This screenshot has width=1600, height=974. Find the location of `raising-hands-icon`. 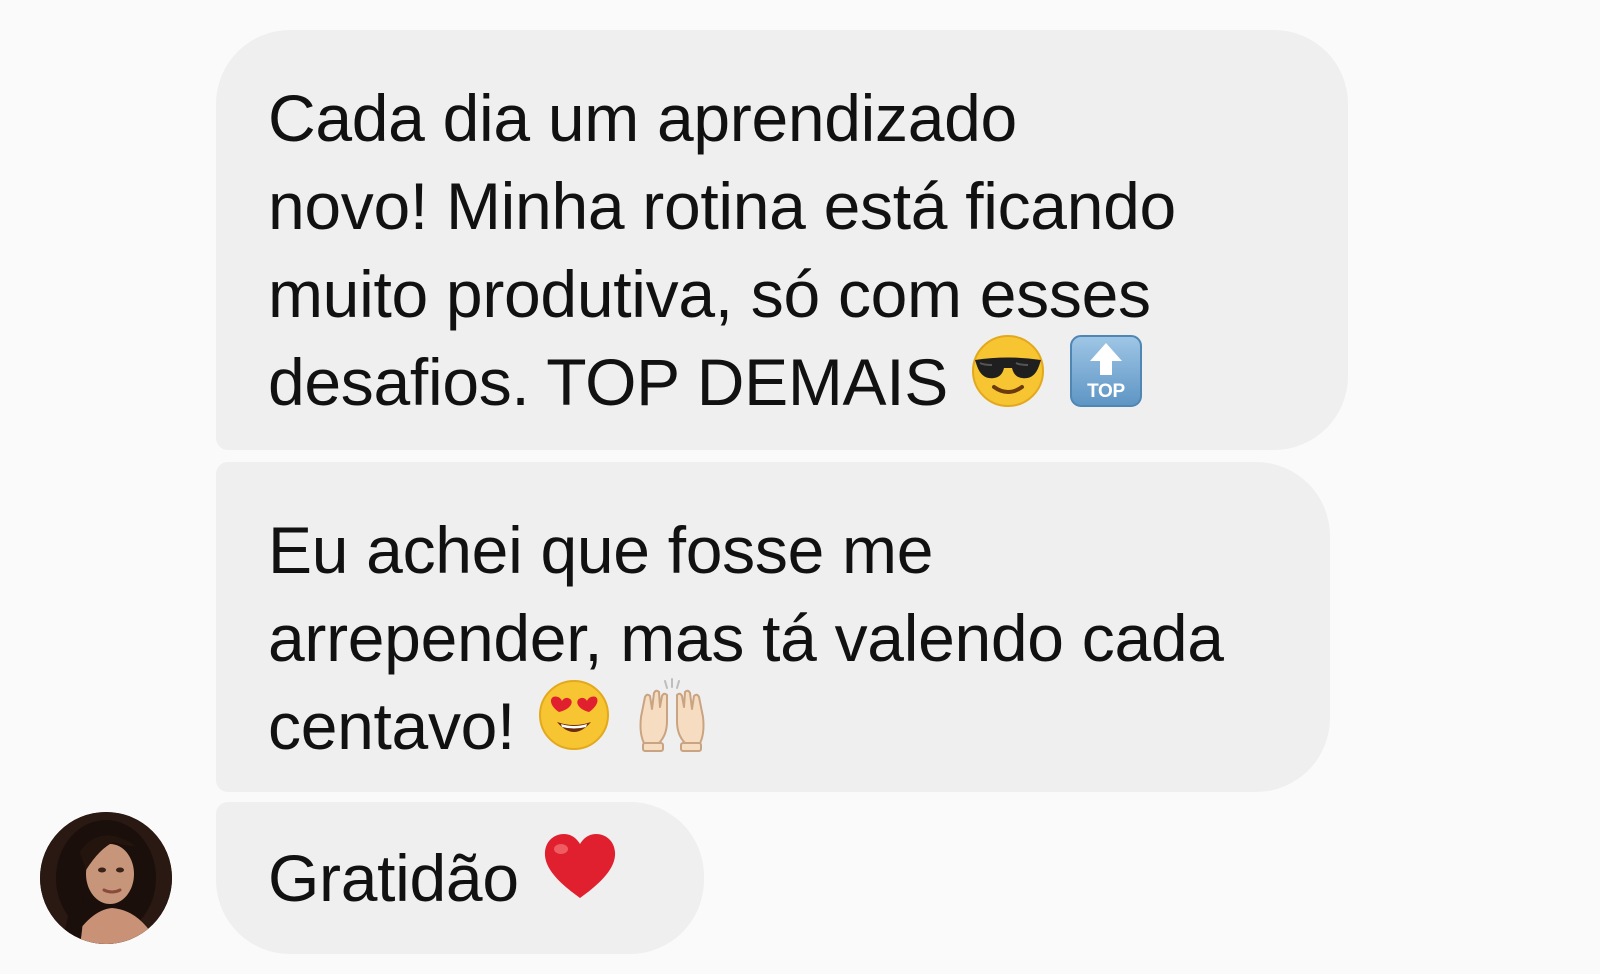

raising-hands-icon is located at coordinates (672, 725).